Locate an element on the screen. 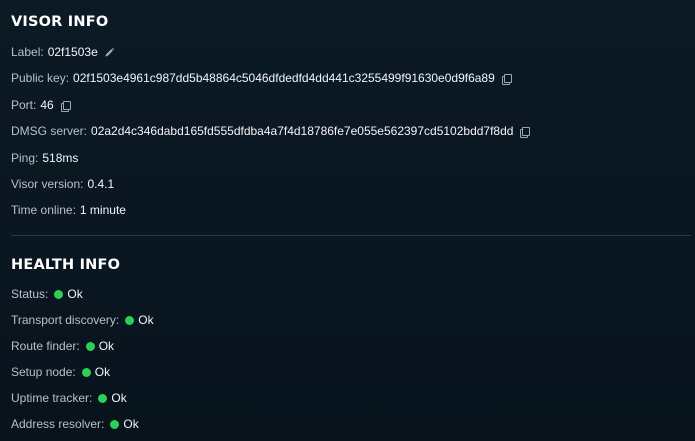 Image resolution: width=695 pixels, height=441 pixels. visor-version-row: Visor version: 0.4.1 is located at coordinates (62, 184).